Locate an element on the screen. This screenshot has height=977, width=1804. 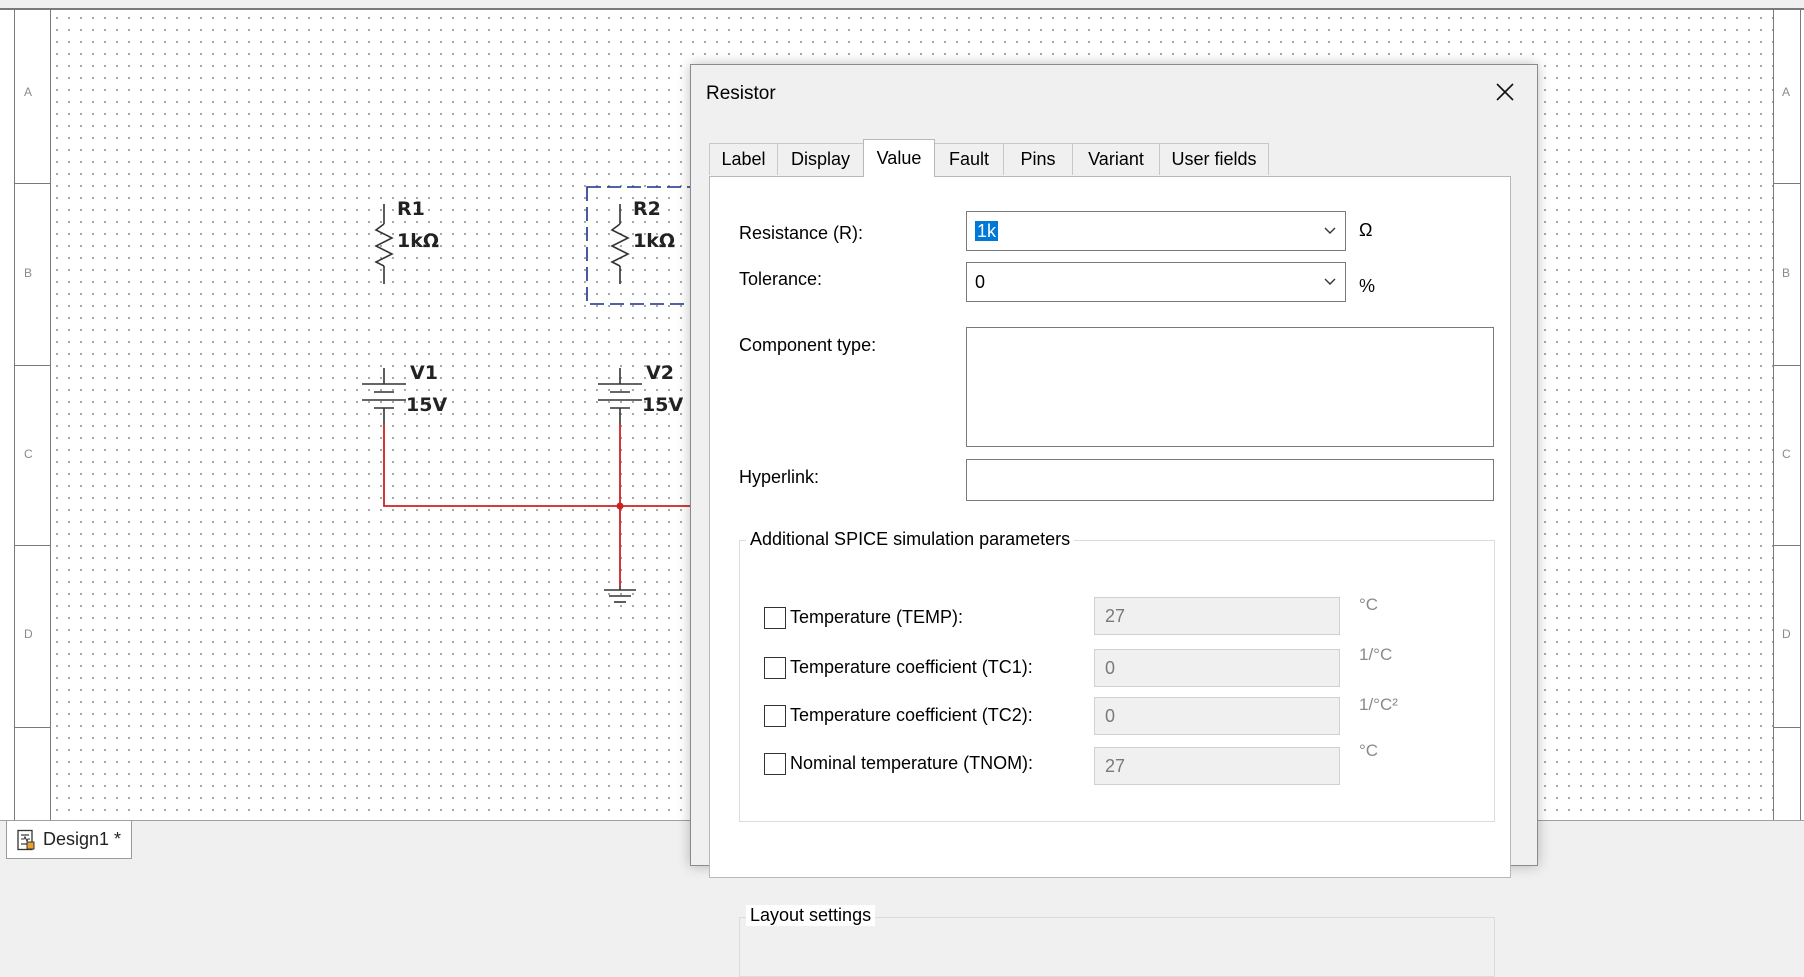
tolerance-value: 0 is located at coordinates (980, 281).